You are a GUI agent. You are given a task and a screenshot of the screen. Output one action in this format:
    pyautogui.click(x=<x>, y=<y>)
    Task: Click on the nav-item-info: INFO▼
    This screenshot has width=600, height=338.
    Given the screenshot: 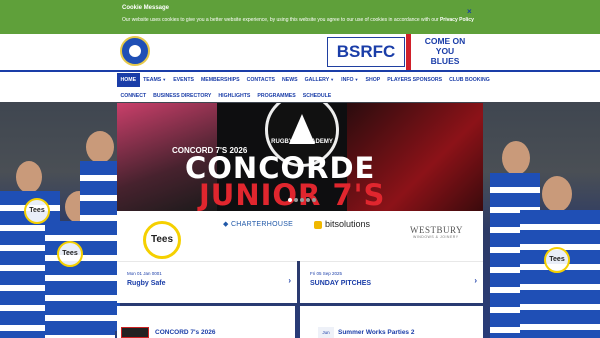 What is the action you would take?
    pyautogui.click(x=350, y=80)
    